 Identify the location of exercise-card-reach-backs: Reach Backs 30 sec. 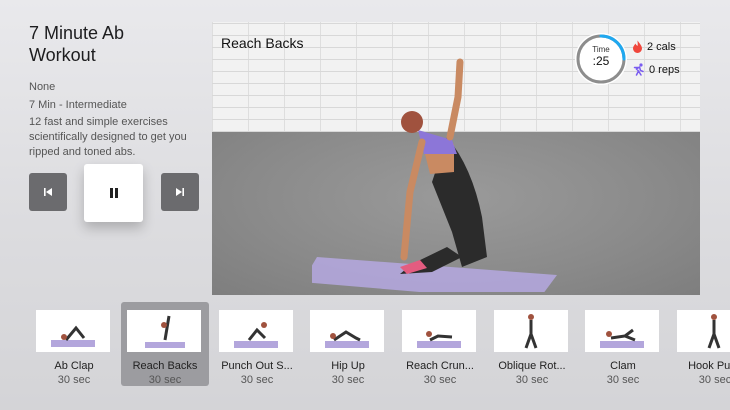
(165, 344).